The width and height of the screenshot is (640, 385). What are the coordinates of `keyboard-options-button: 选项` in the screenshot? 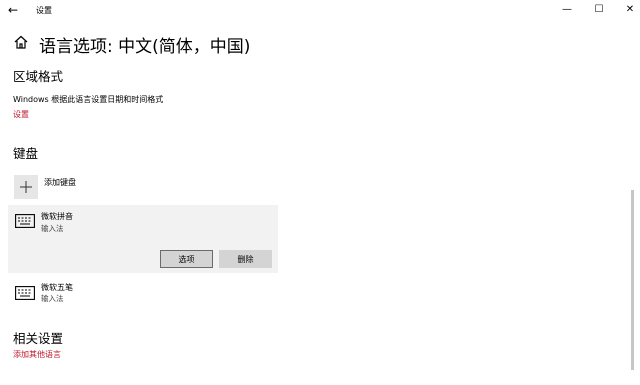 It's located at (186, 259).